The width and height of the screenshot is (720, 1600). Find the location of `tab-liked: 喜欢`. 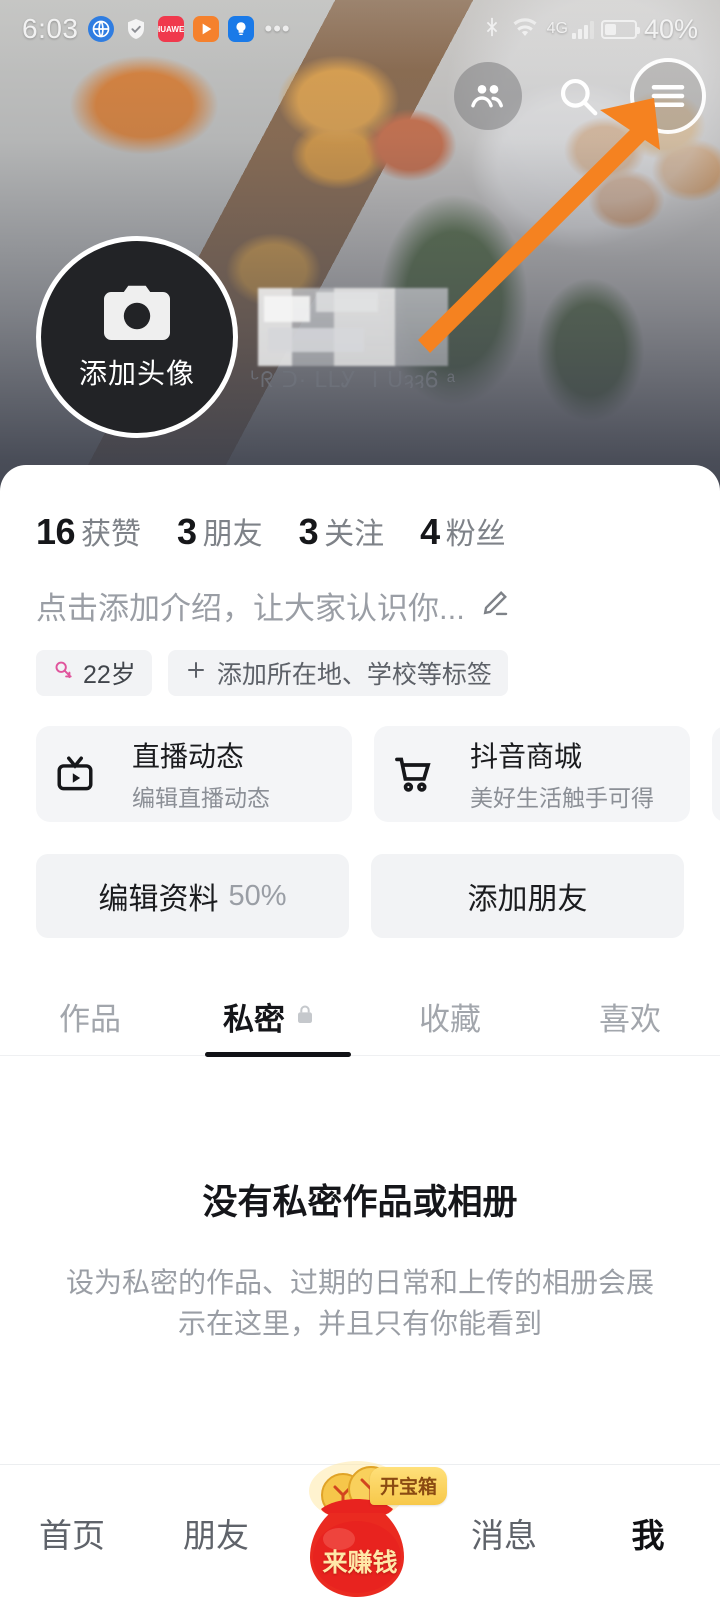

tab-liked: 喜欢 is located at coordinates (630, 1016).